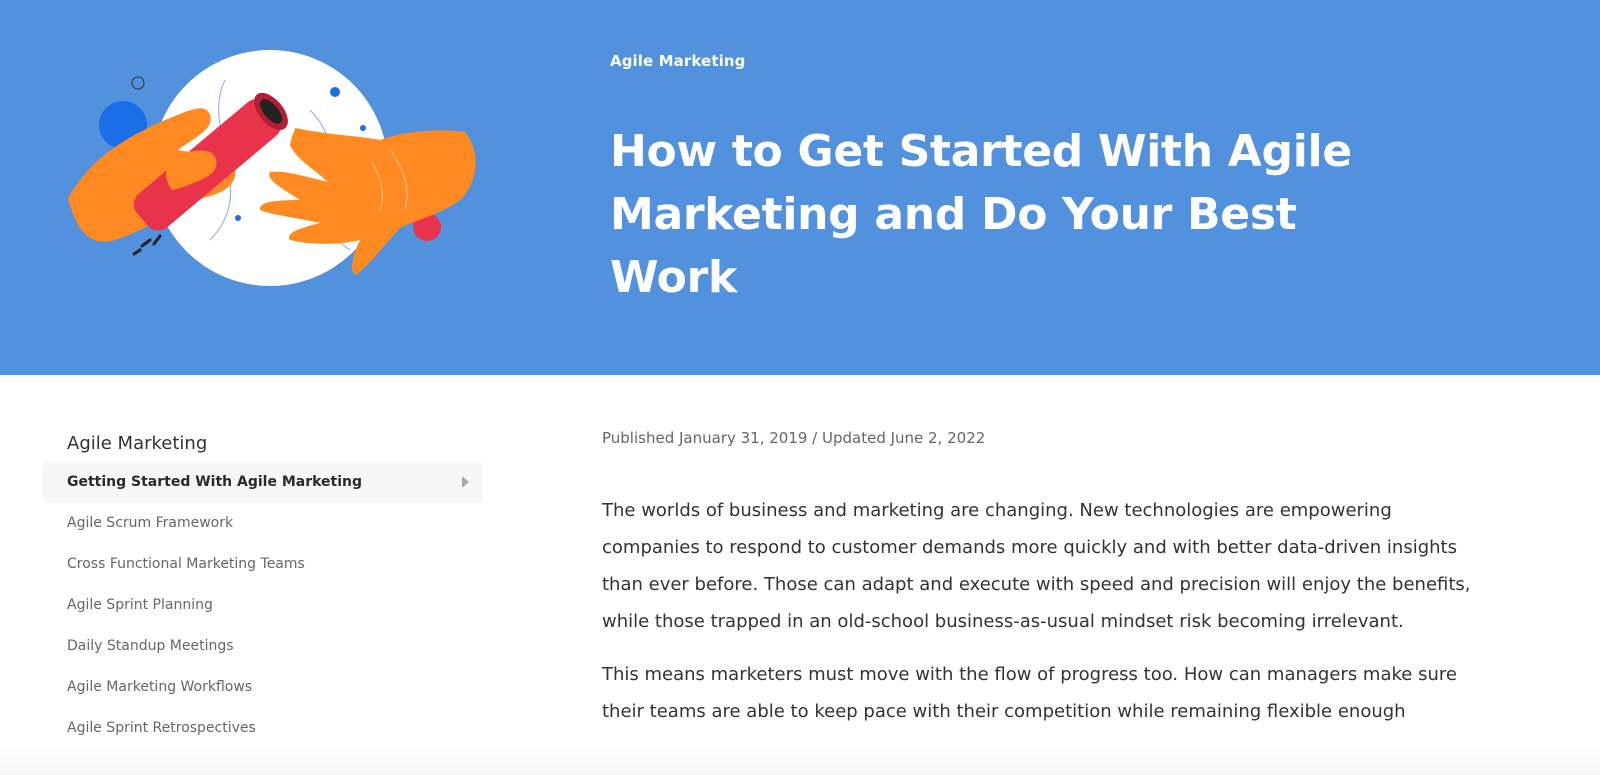  Describe the element at coordinates (465, 482) in the screenshot. I see `chevron-right-icon` at that location.